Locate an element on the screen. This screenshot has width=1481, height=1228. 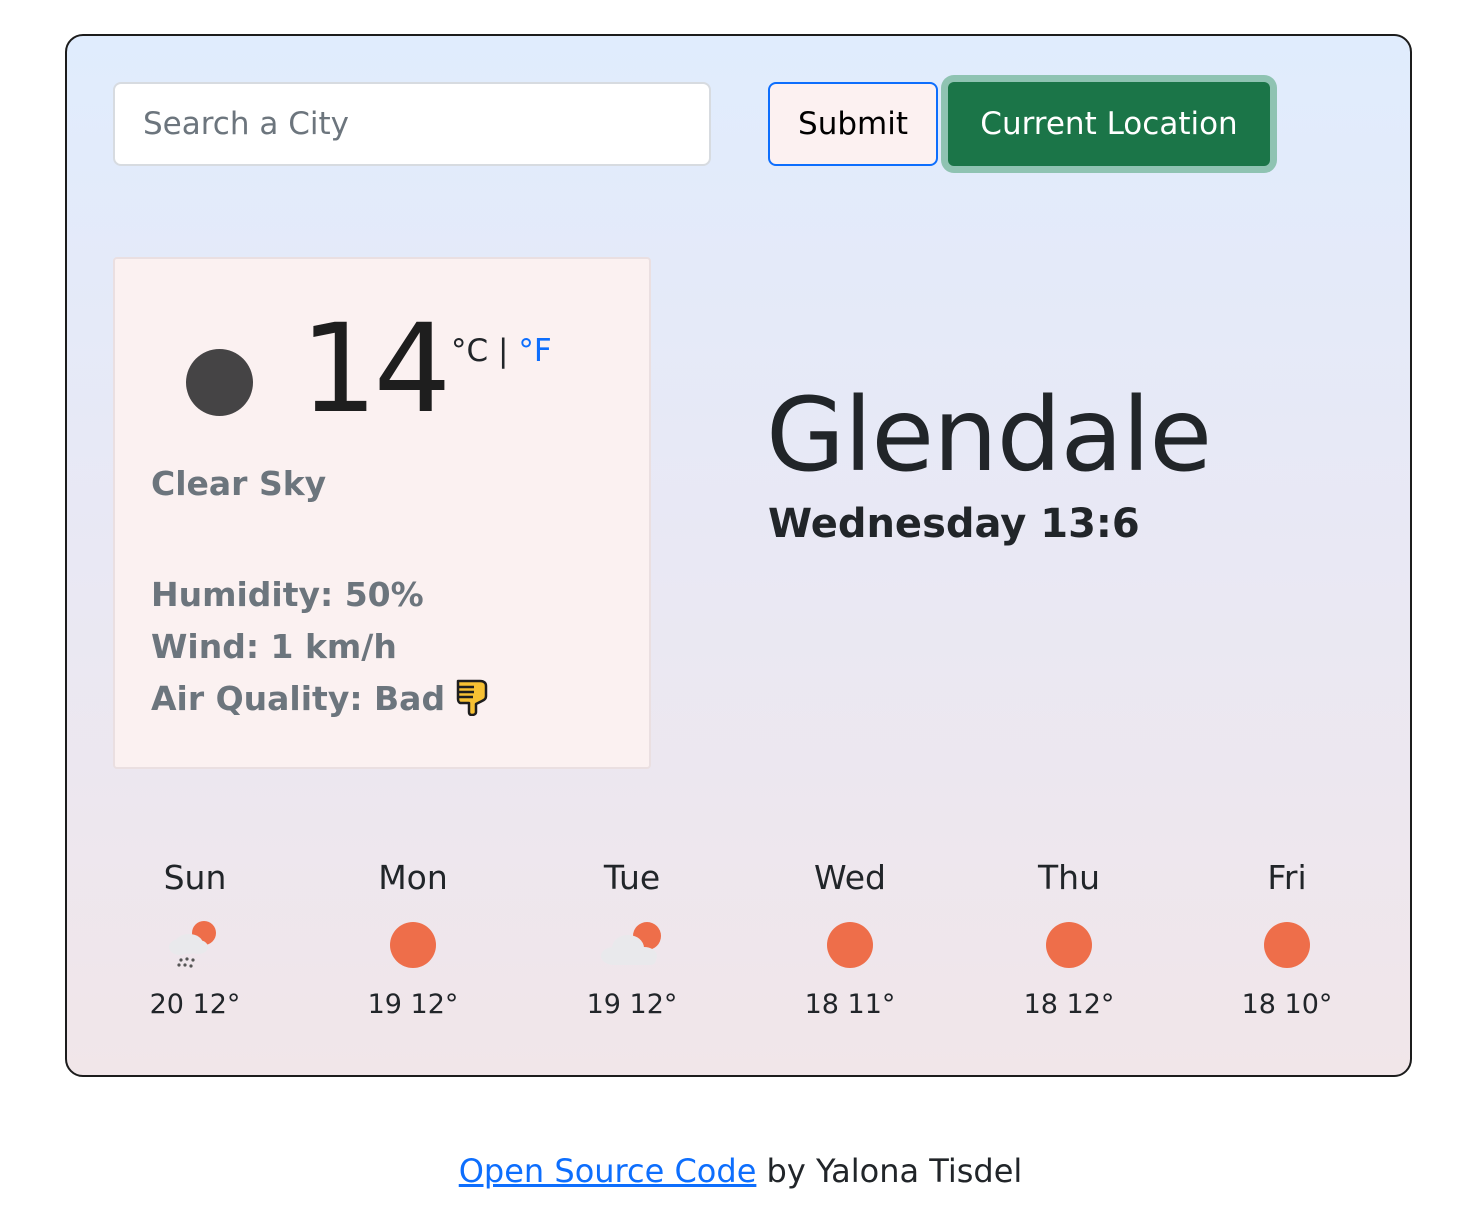
forecast-day: Wed 18 11° is located at coordinates (850, 938).